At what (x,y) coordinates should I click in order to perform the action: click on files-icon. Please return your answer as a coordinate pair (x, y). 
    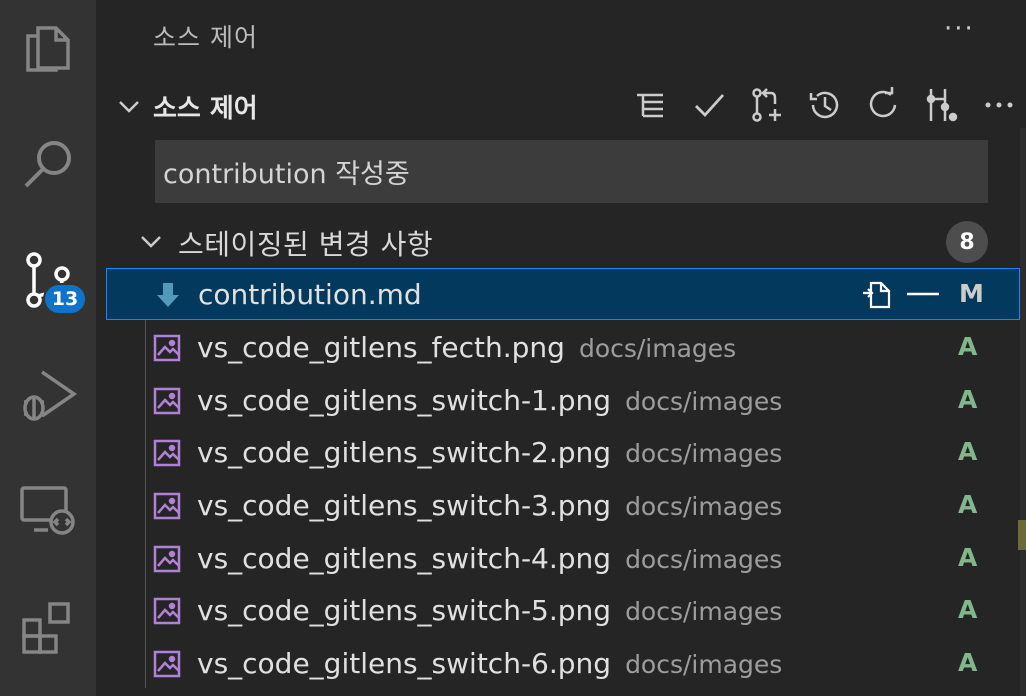
    Looking at the image, I should click on (48, 49).